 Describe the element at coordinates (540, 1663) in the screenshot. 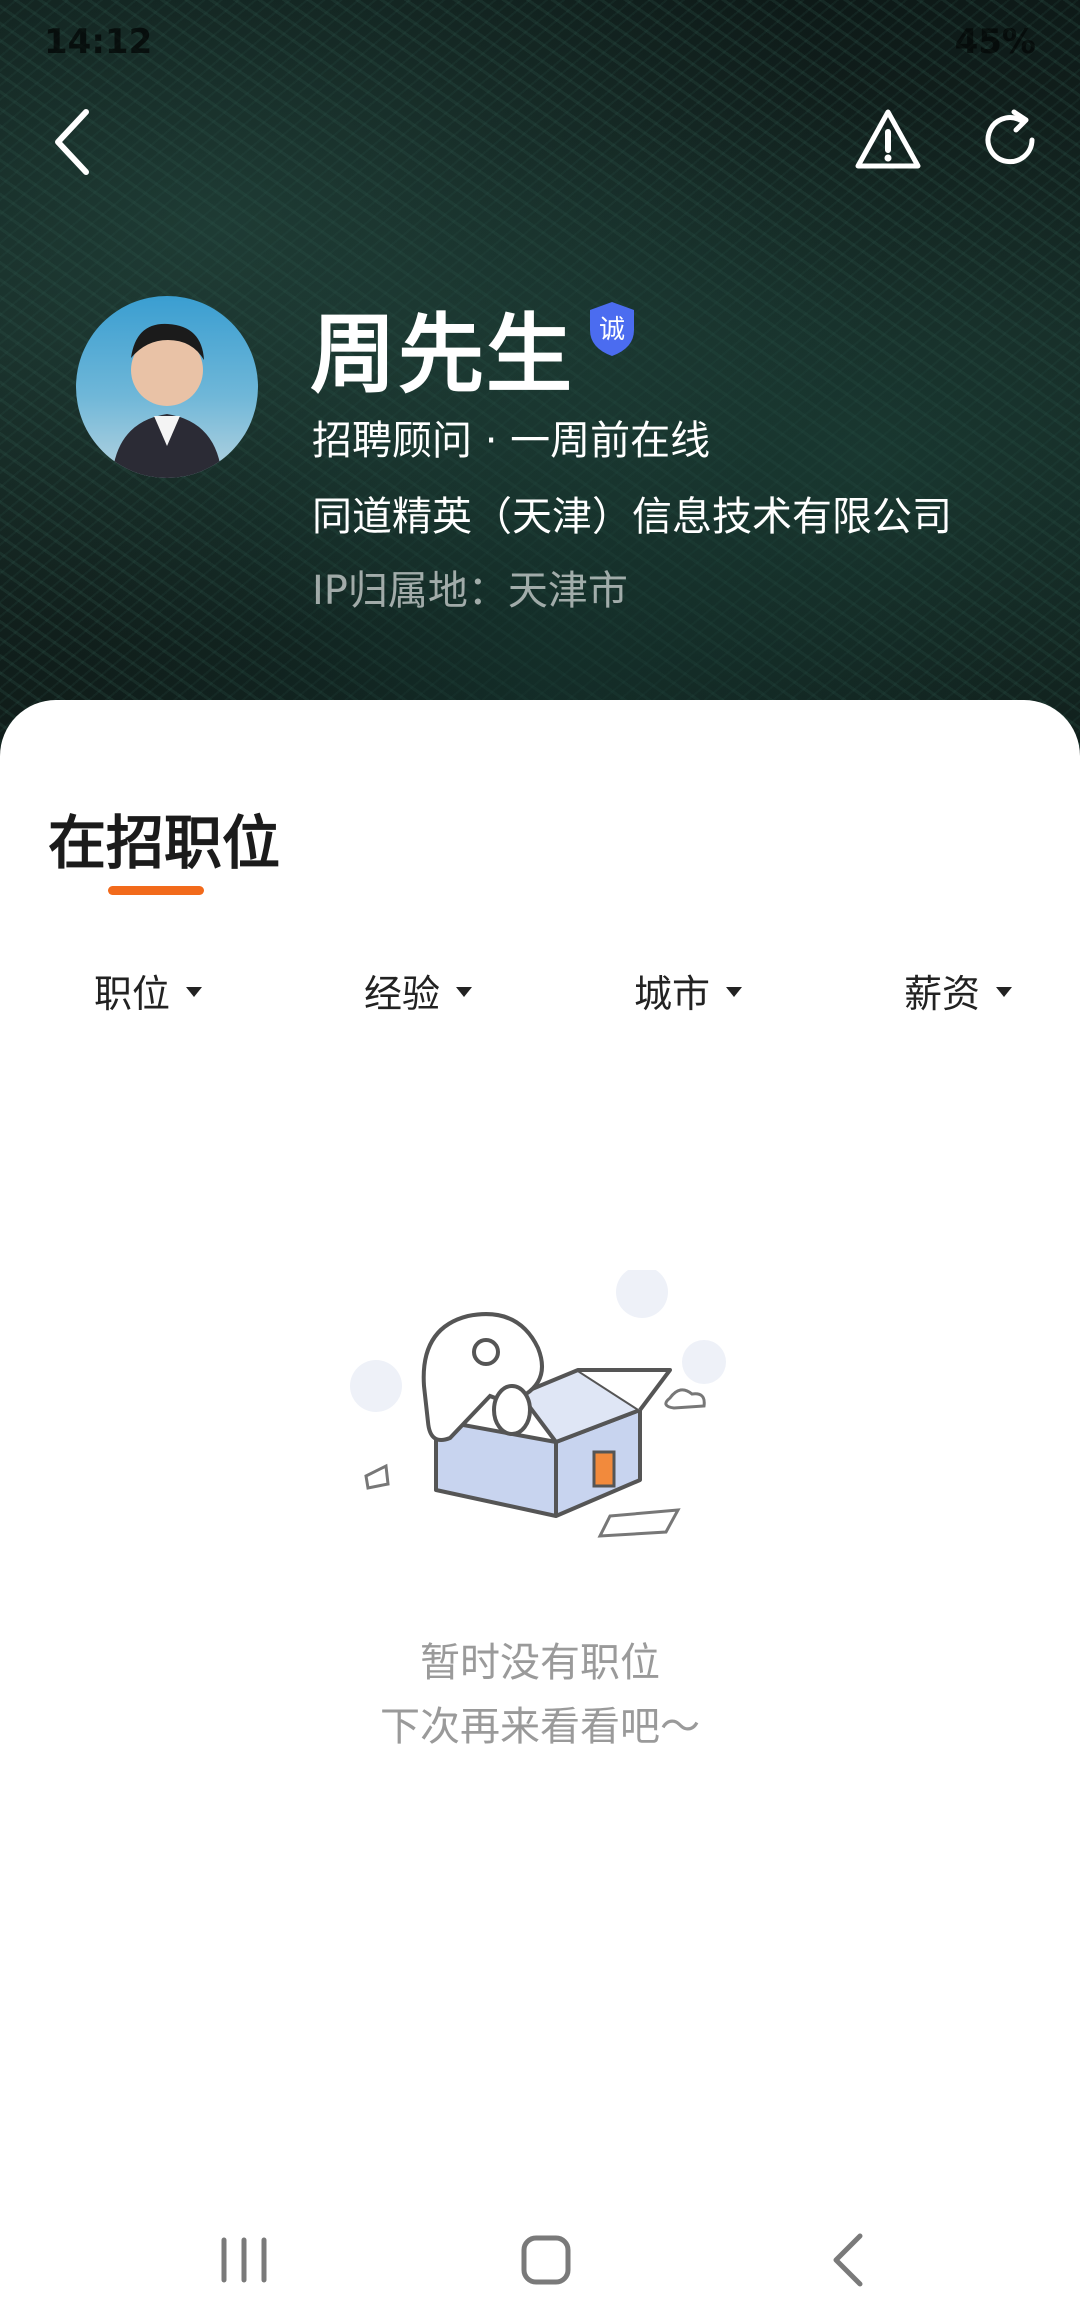

I see `empty-state-title: 暂时没有职位` at that location.